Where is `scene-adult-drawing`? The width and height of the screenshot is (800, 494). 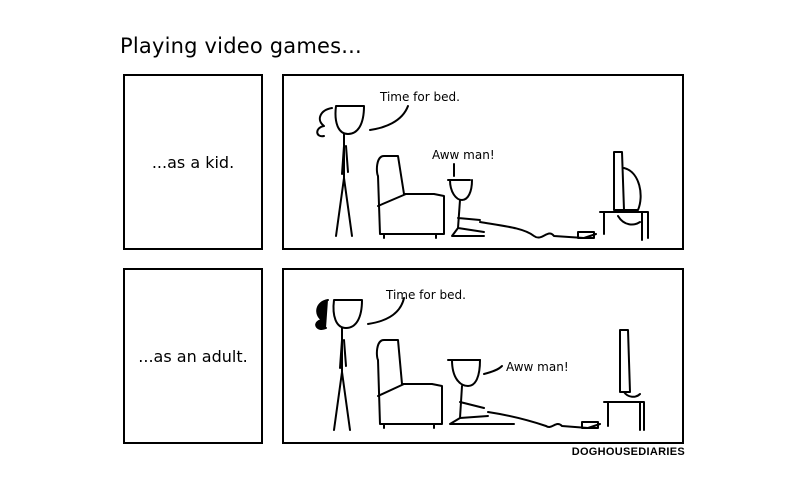
scene-adult-drawing is located at coordinates (480, 364).